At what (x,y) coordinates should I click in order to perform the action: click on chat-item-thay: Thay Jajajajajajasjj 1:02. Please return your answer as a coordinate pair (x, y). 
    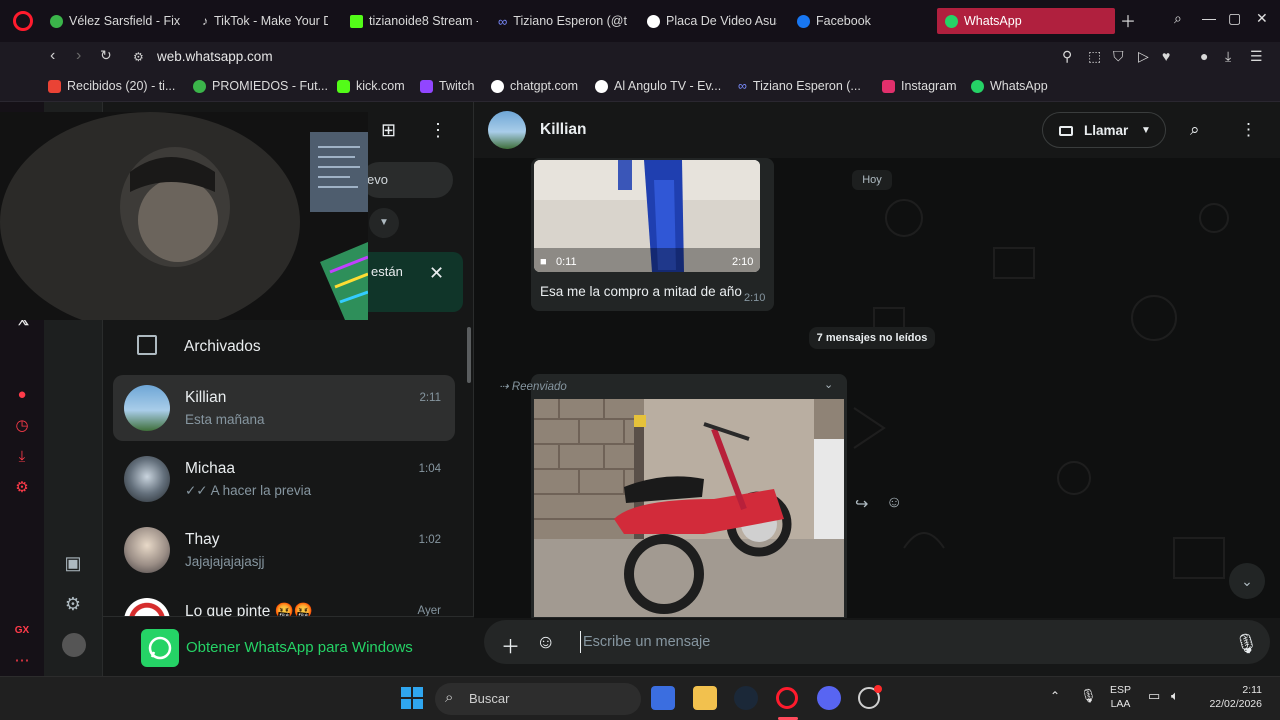
    Looking at the image, I should click on (284, 550).